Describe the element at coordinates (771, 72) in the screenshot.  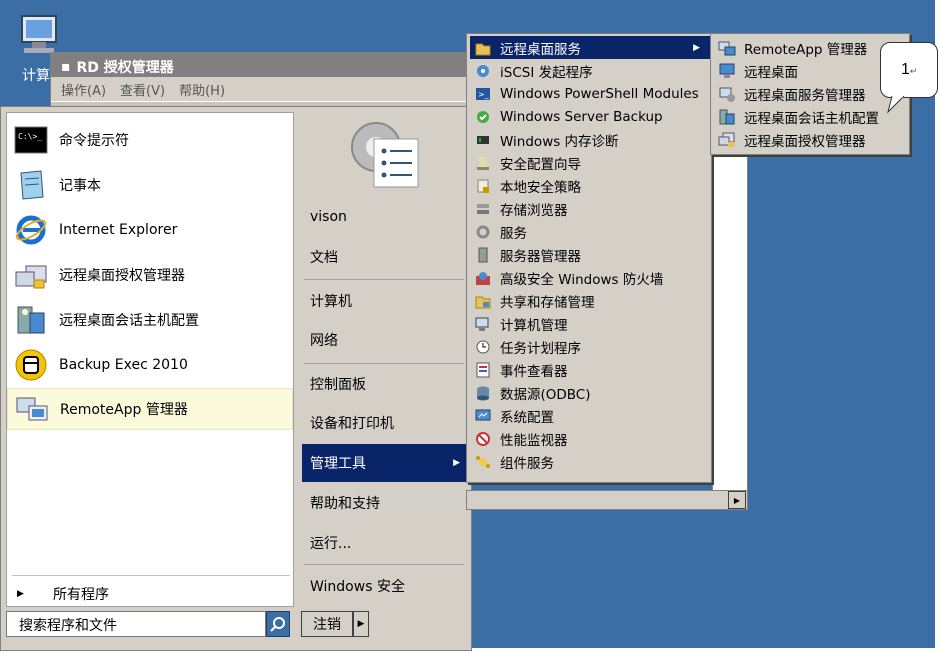
I see `rds-item-label: 远程桌面` at that location.